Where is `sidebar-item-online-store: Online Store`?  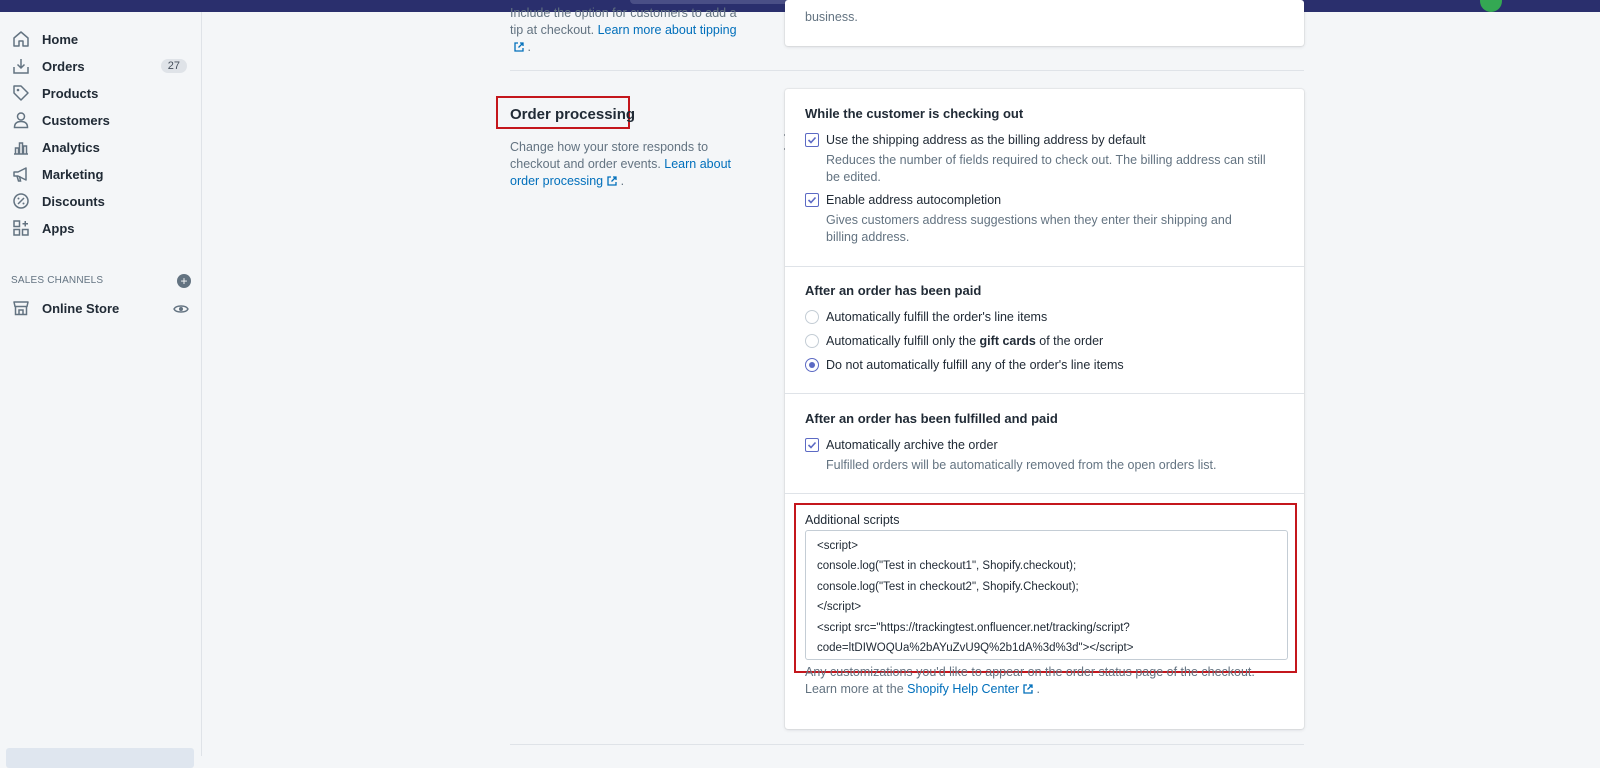
sidebar-item-online-store: Online Store is located at coordinates (100, 308).